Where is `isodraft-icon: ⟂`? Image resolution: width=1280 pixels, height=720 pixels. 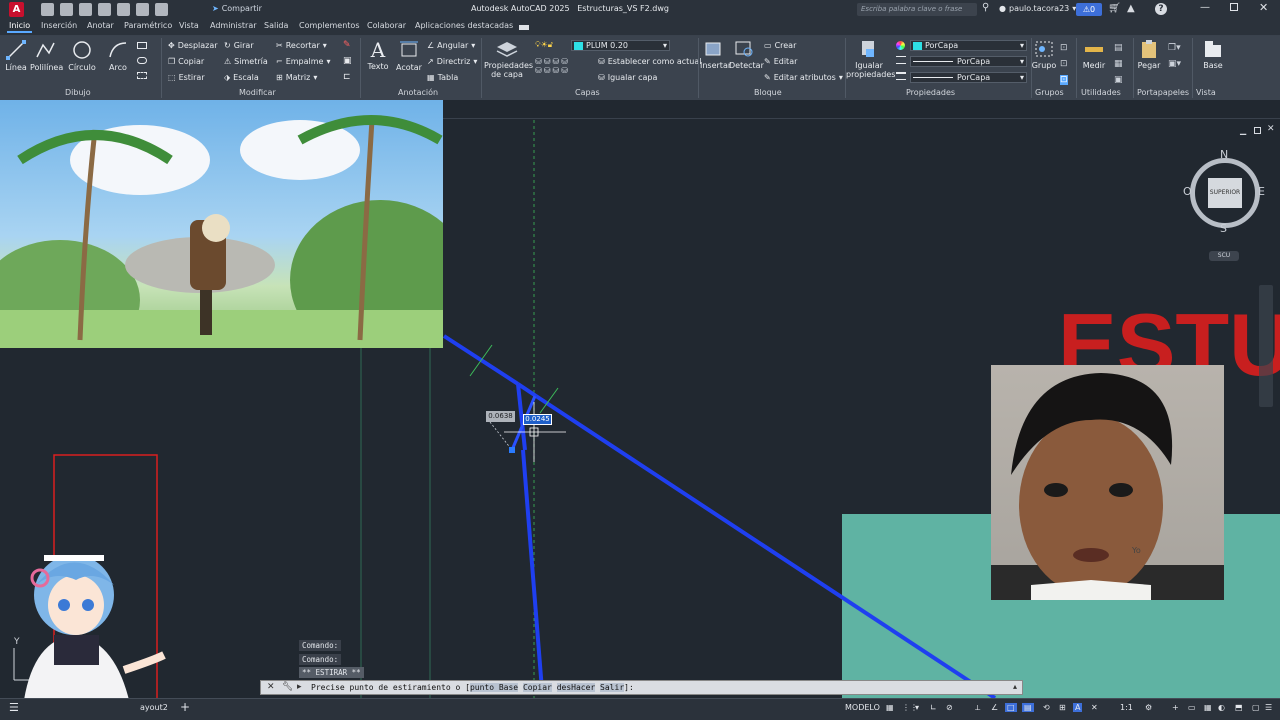
isodraft-icon: ⟂ is located at coordinates (977, 708).